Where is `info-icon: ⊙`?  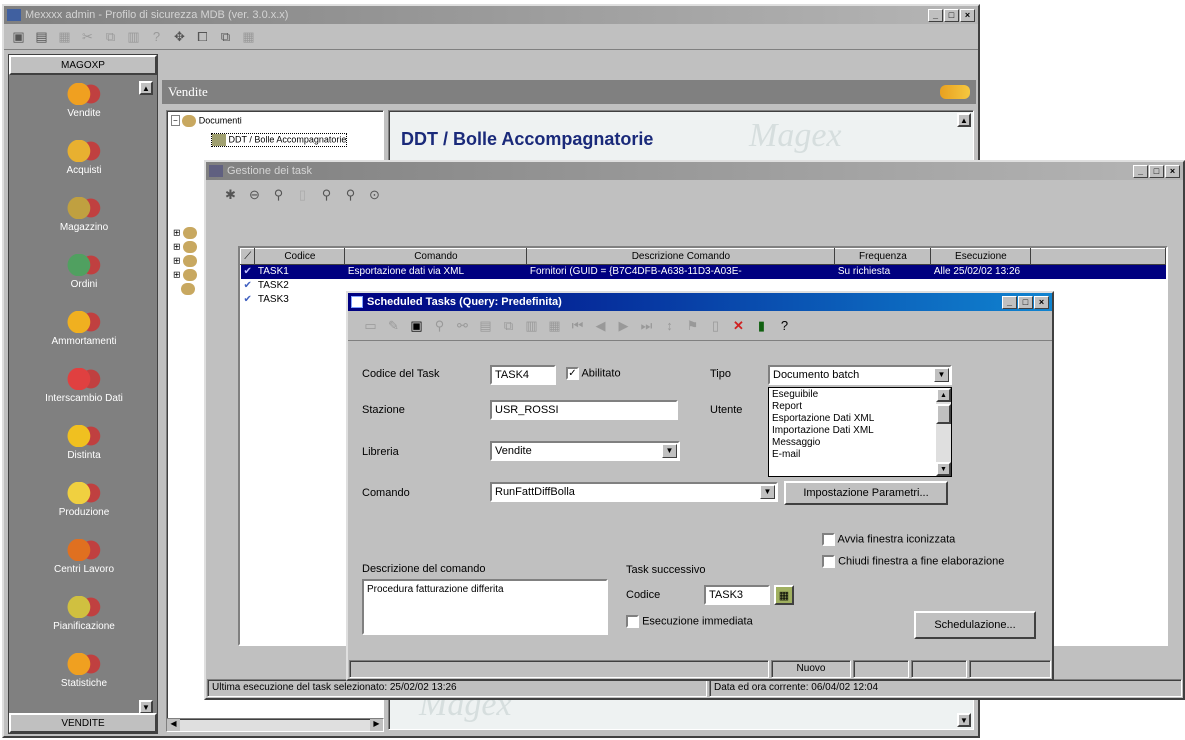
info-icon: ⊙ is located at coordinates (374, 195).